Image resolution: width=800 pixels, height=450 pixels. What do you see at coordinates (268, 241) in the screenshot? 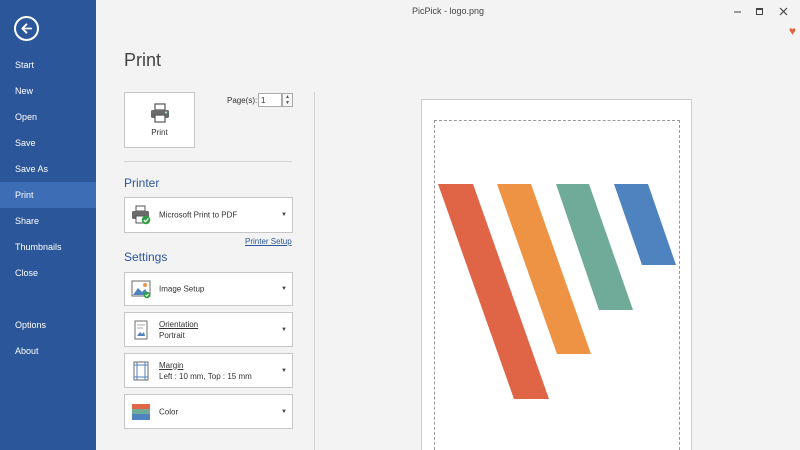
I see `printer-setup-link: Printer Setup` at bounding box center [268, 241].